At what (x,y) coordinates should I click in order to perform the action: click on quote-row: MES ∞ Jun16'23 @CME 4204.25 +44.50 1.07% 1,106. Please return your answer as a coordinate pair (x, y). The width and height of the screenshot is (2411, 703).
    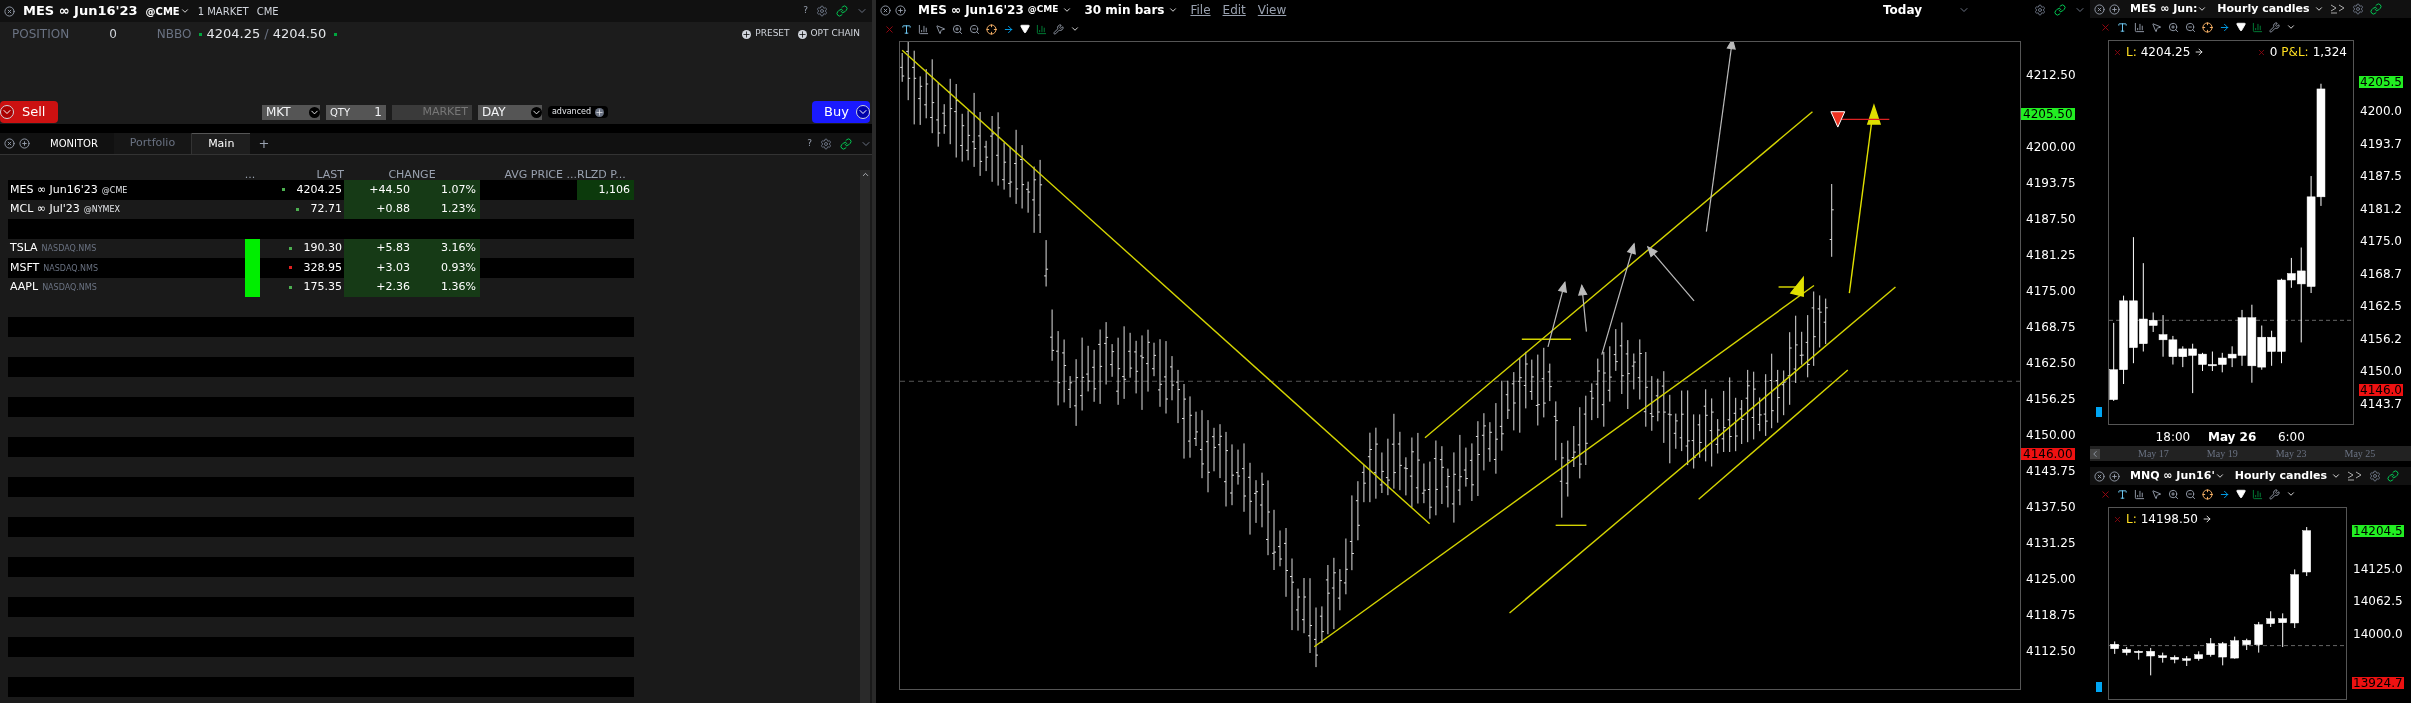
    Looking at the image, I should click on (321, 190).